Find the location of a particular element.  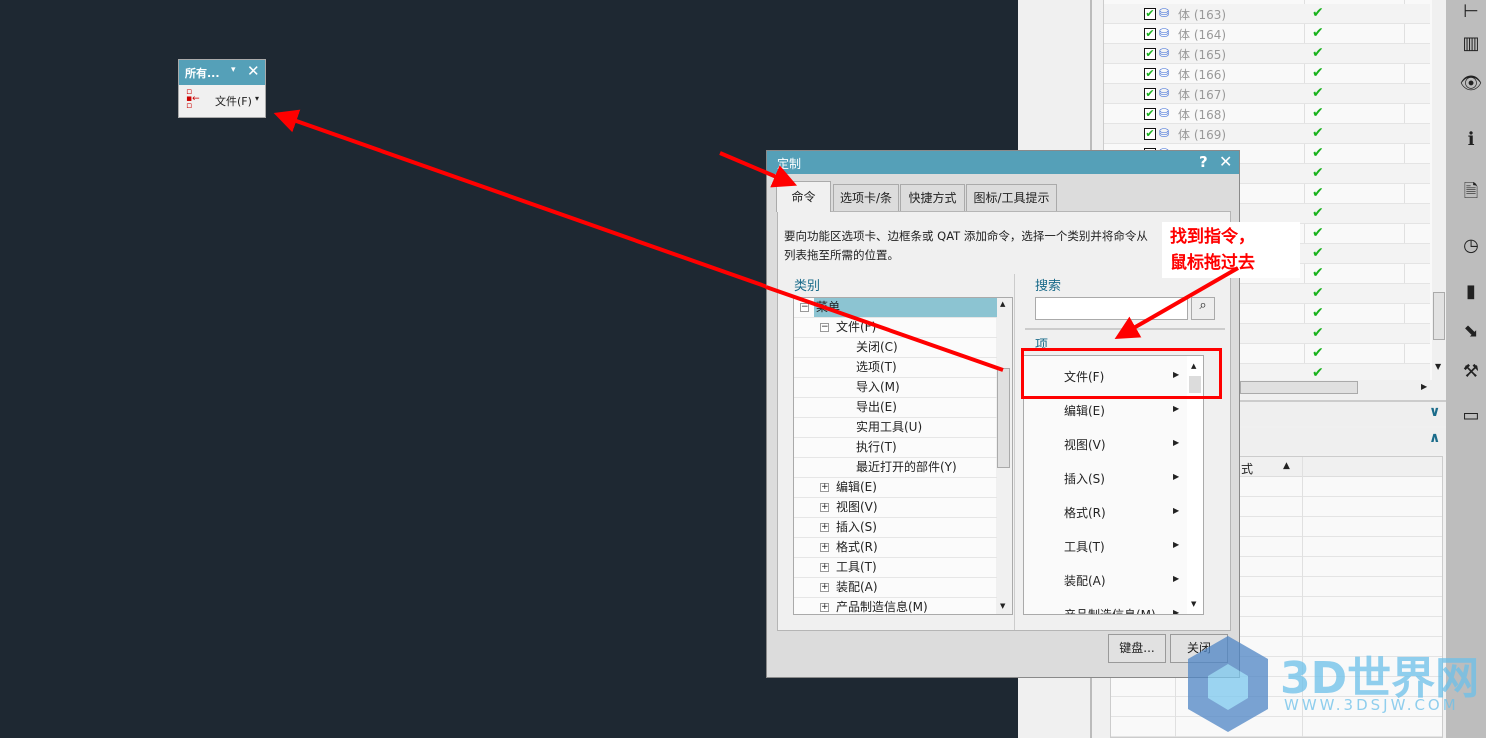

tree-item: 导出(E) is located at coordinates (895, 408).